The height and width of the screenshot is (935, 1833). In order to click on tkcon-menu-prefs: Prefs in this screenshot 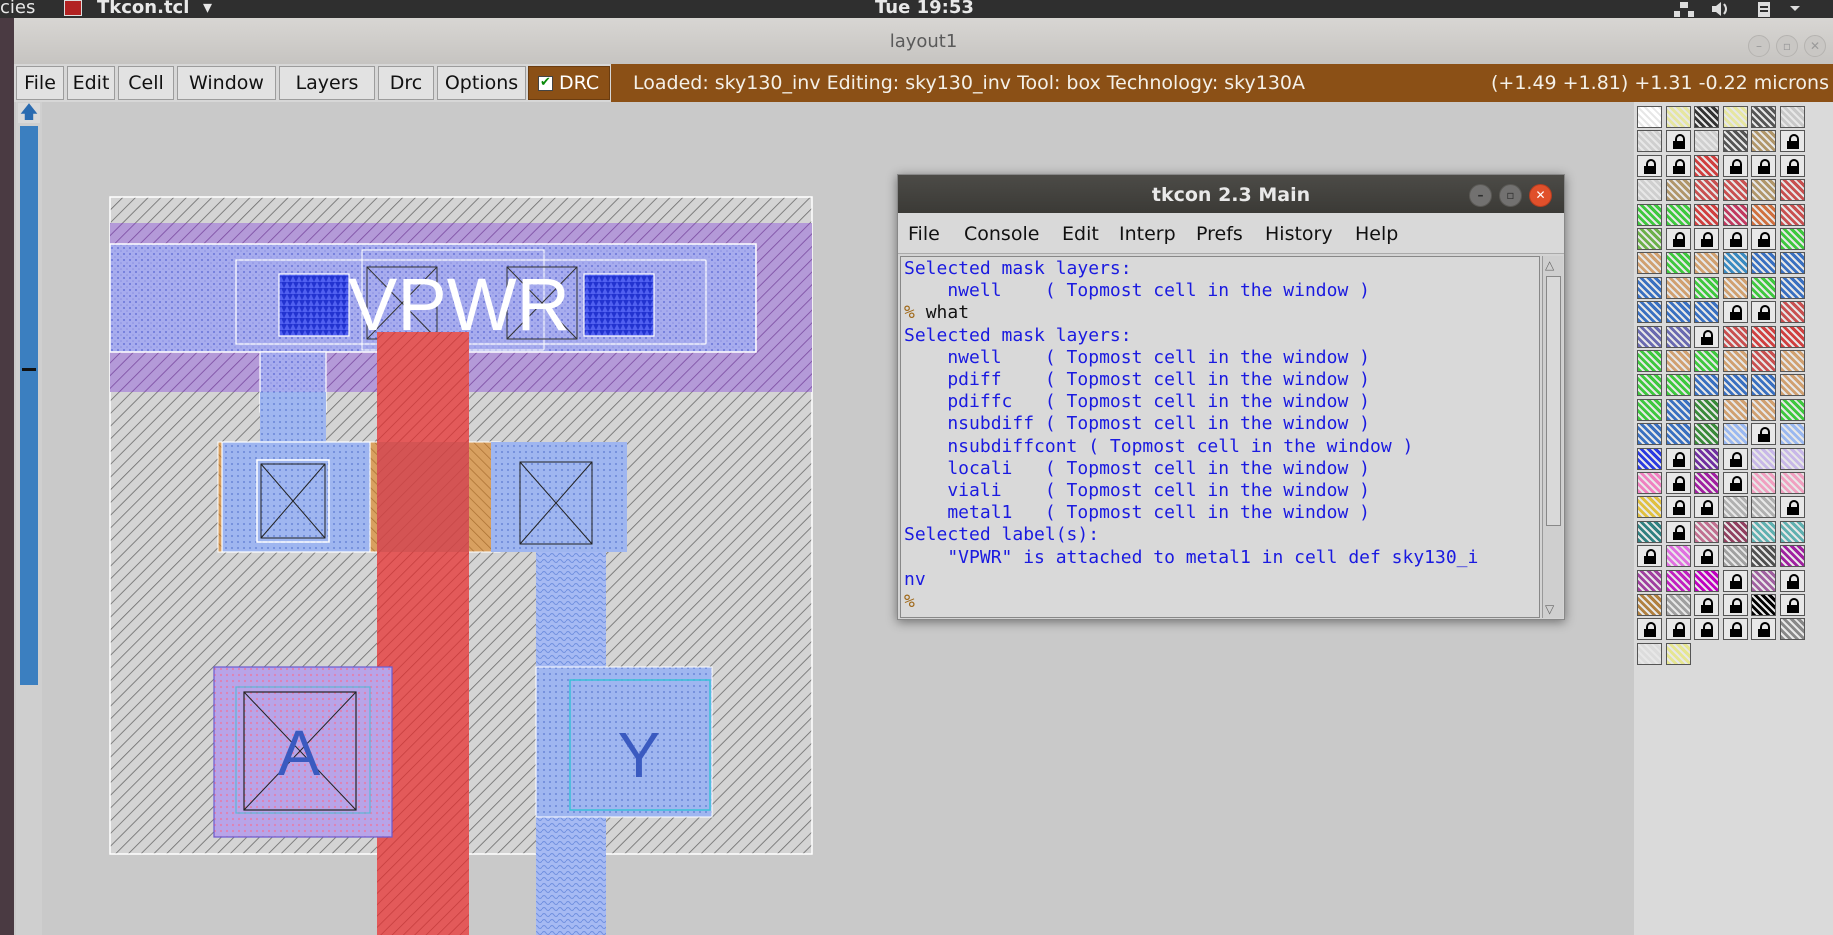, I will do `click(1219, 234)`.